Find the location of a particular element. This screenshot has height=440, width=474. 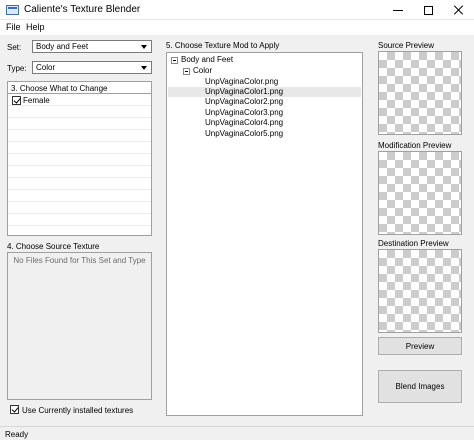

destination-preview-title: Destination Preview is located at coordinates (413, 243).